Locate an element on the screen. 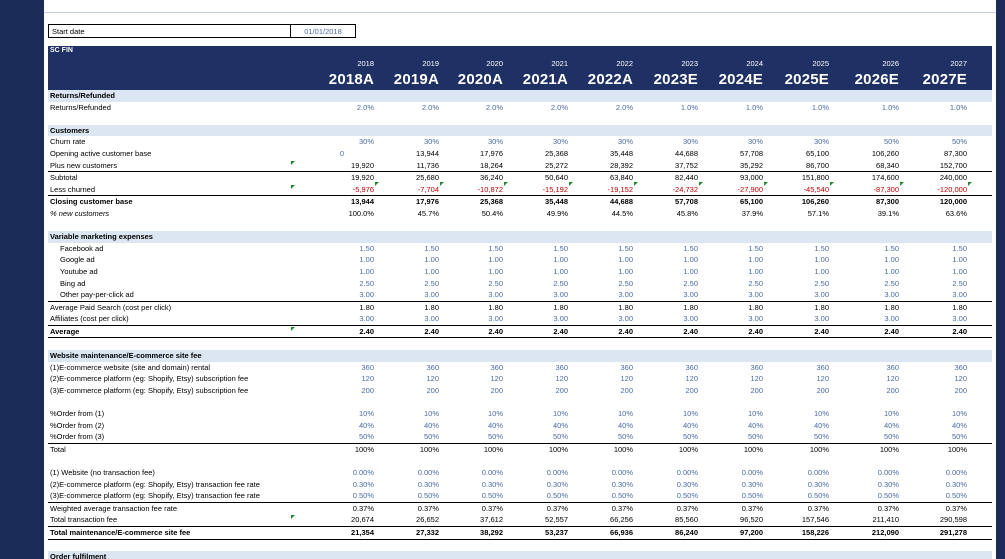 The image size is (1005, 559). data-cell: 63,840 is located at coordinates (601, 178).